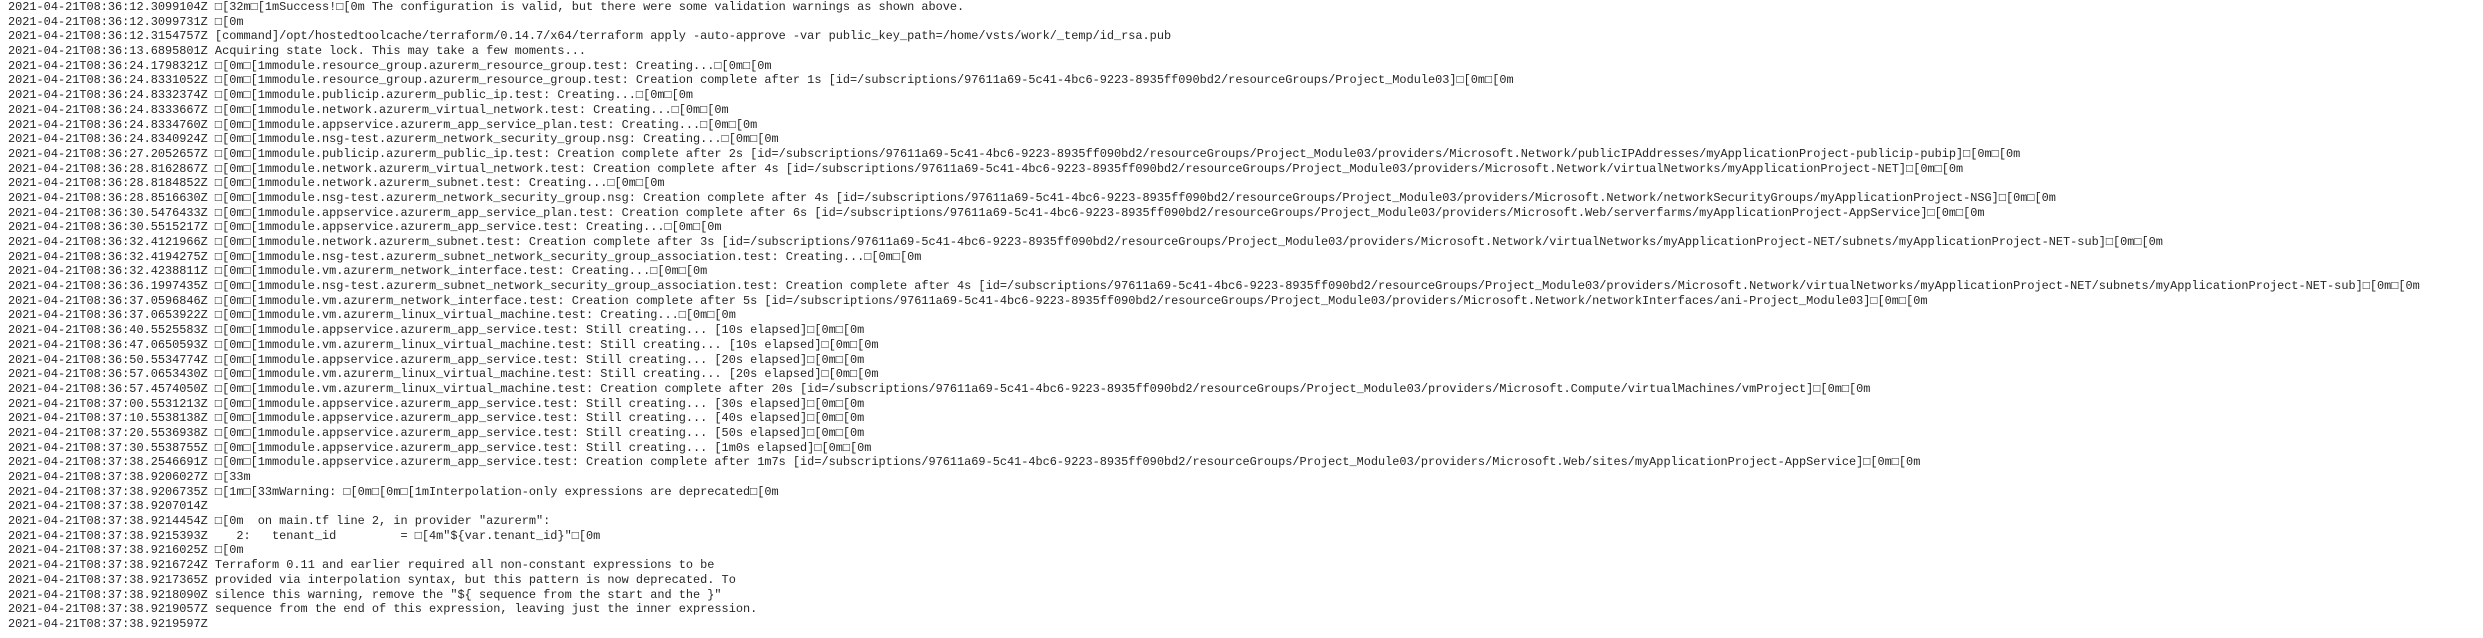 The width and height of the screenshot is (2483, 638). I want to click on log-line: 2021-04-21T08:36:12.3099731Z □[0m, so click(126, 21).